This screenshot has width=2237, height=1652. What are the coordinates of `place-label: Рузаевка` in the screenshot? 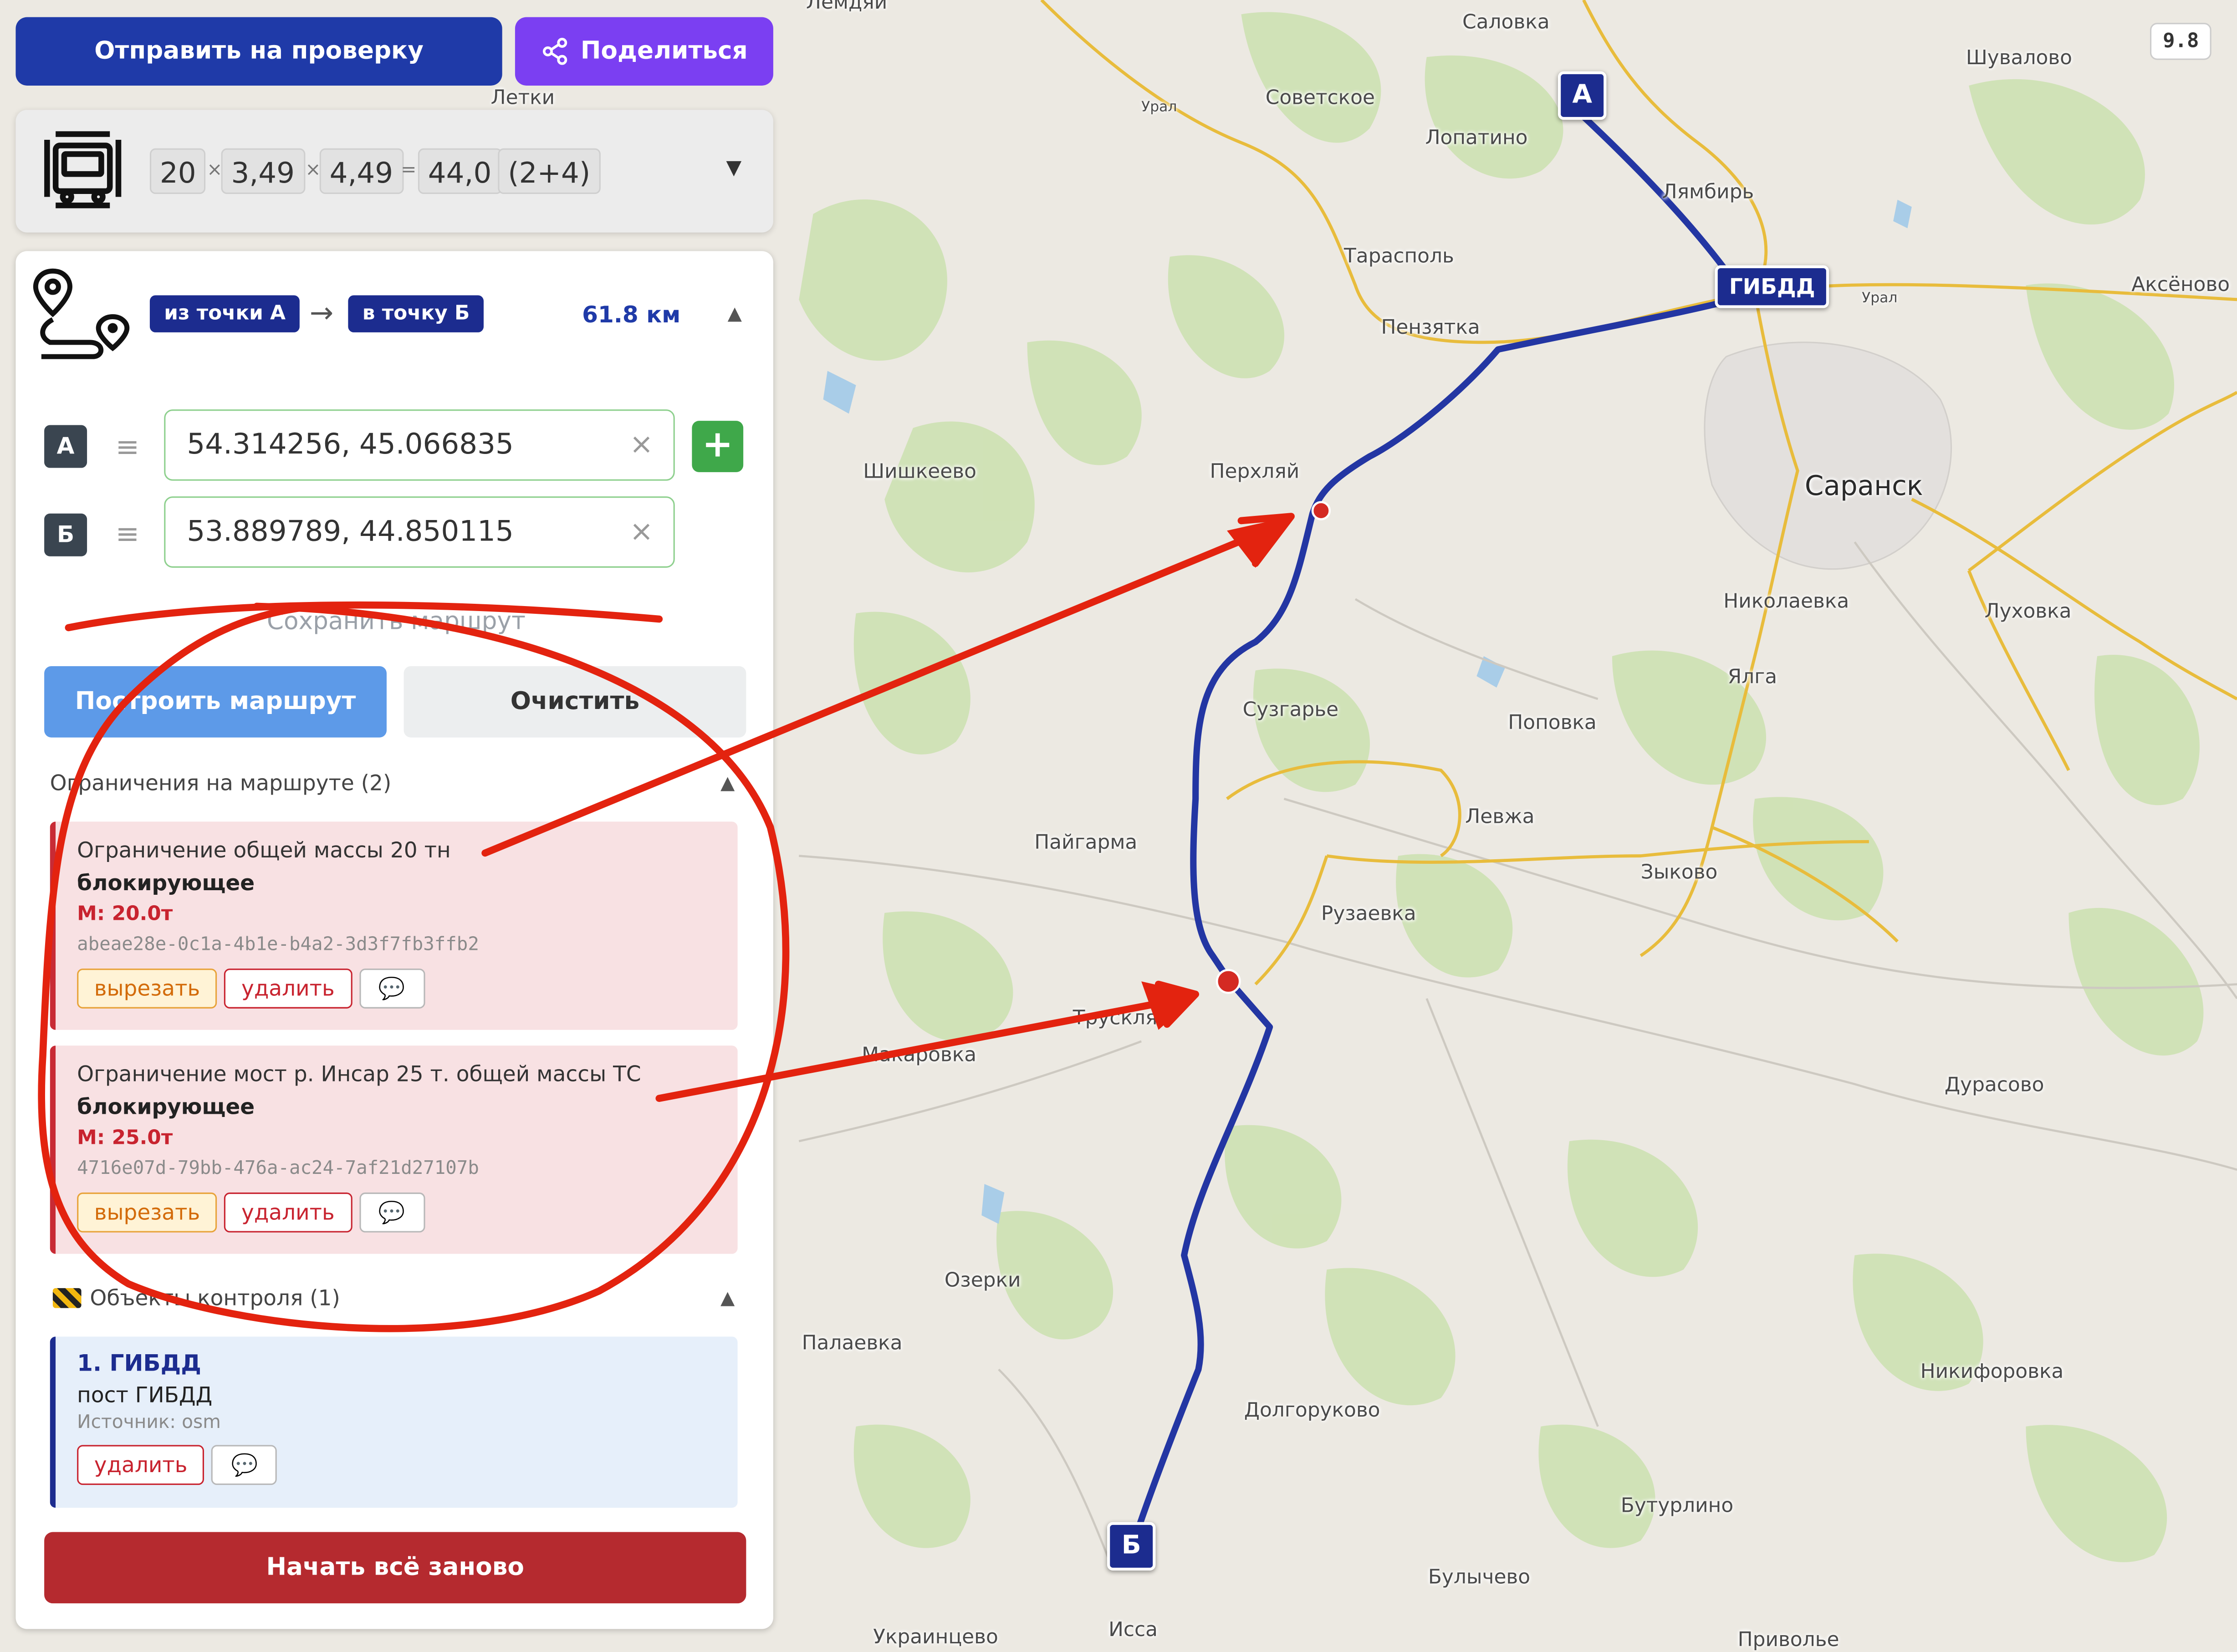 It's located at (1368, 914).